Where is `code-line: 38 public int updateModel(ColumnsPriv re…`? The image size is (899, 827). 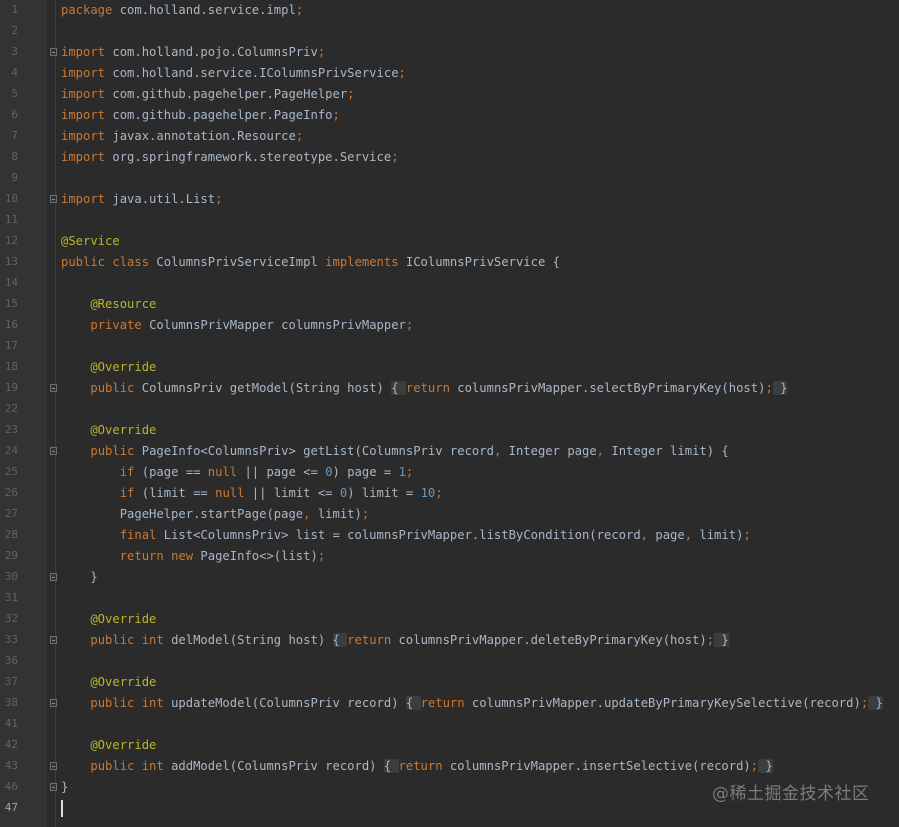 code-line: 38 public int updateModel(ColumnsPriv re… is located at coordinates (449, 703).